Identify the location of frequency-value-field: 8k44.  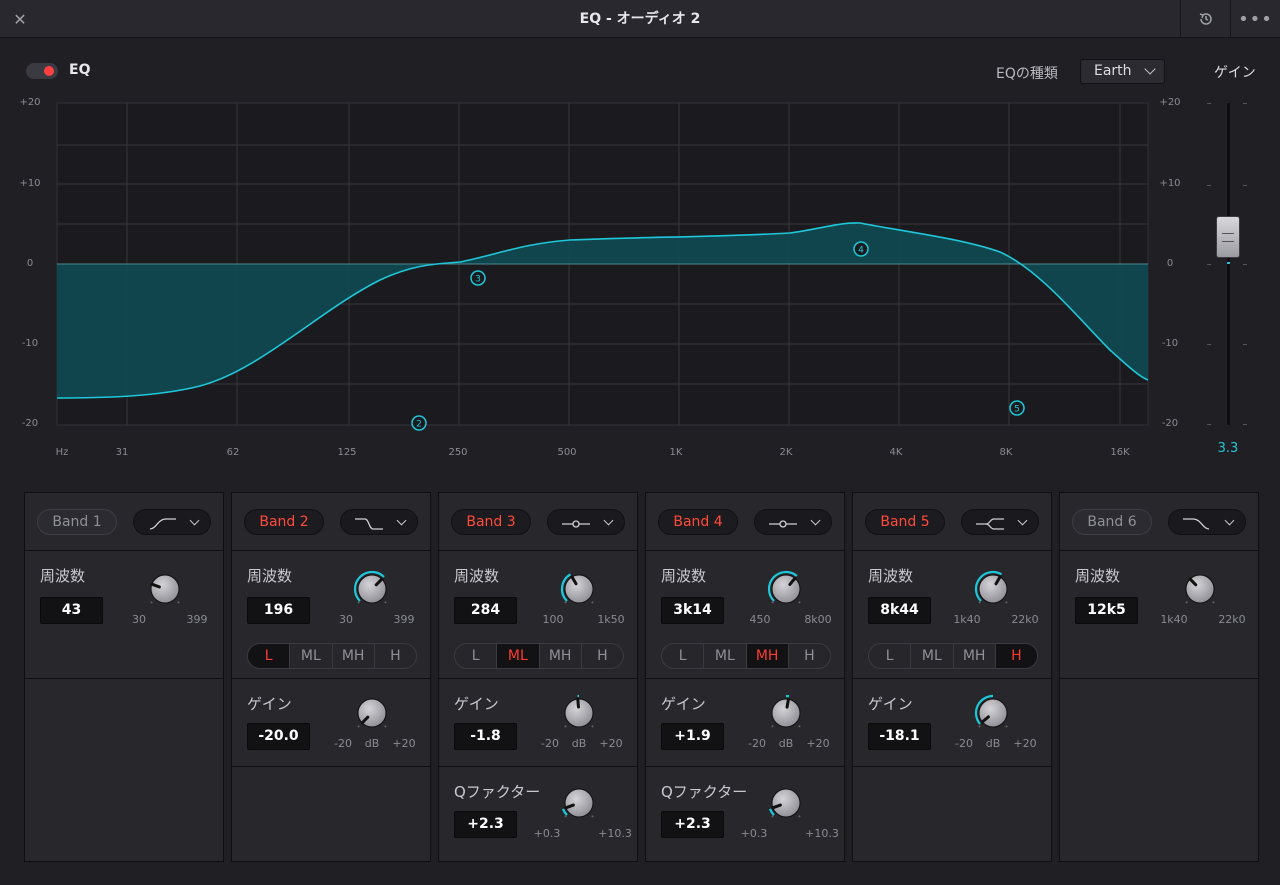
(899, 610).